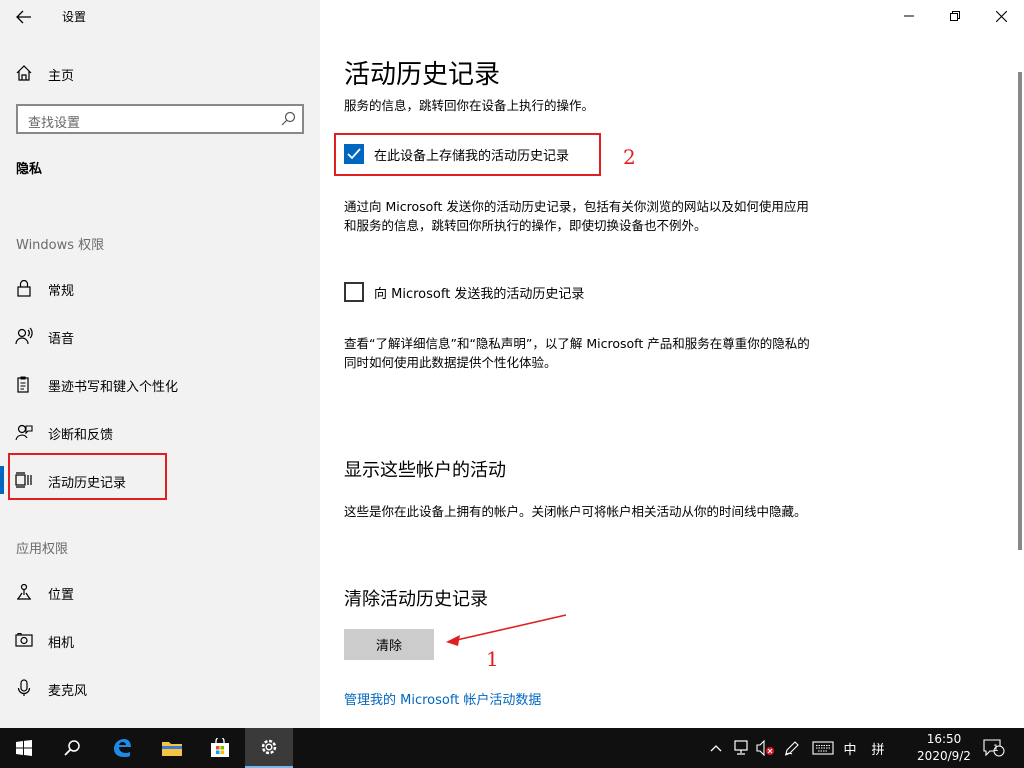  Describe the element at coordinates (24, 640) in the screenshot. I see `camera-icon` at that location.